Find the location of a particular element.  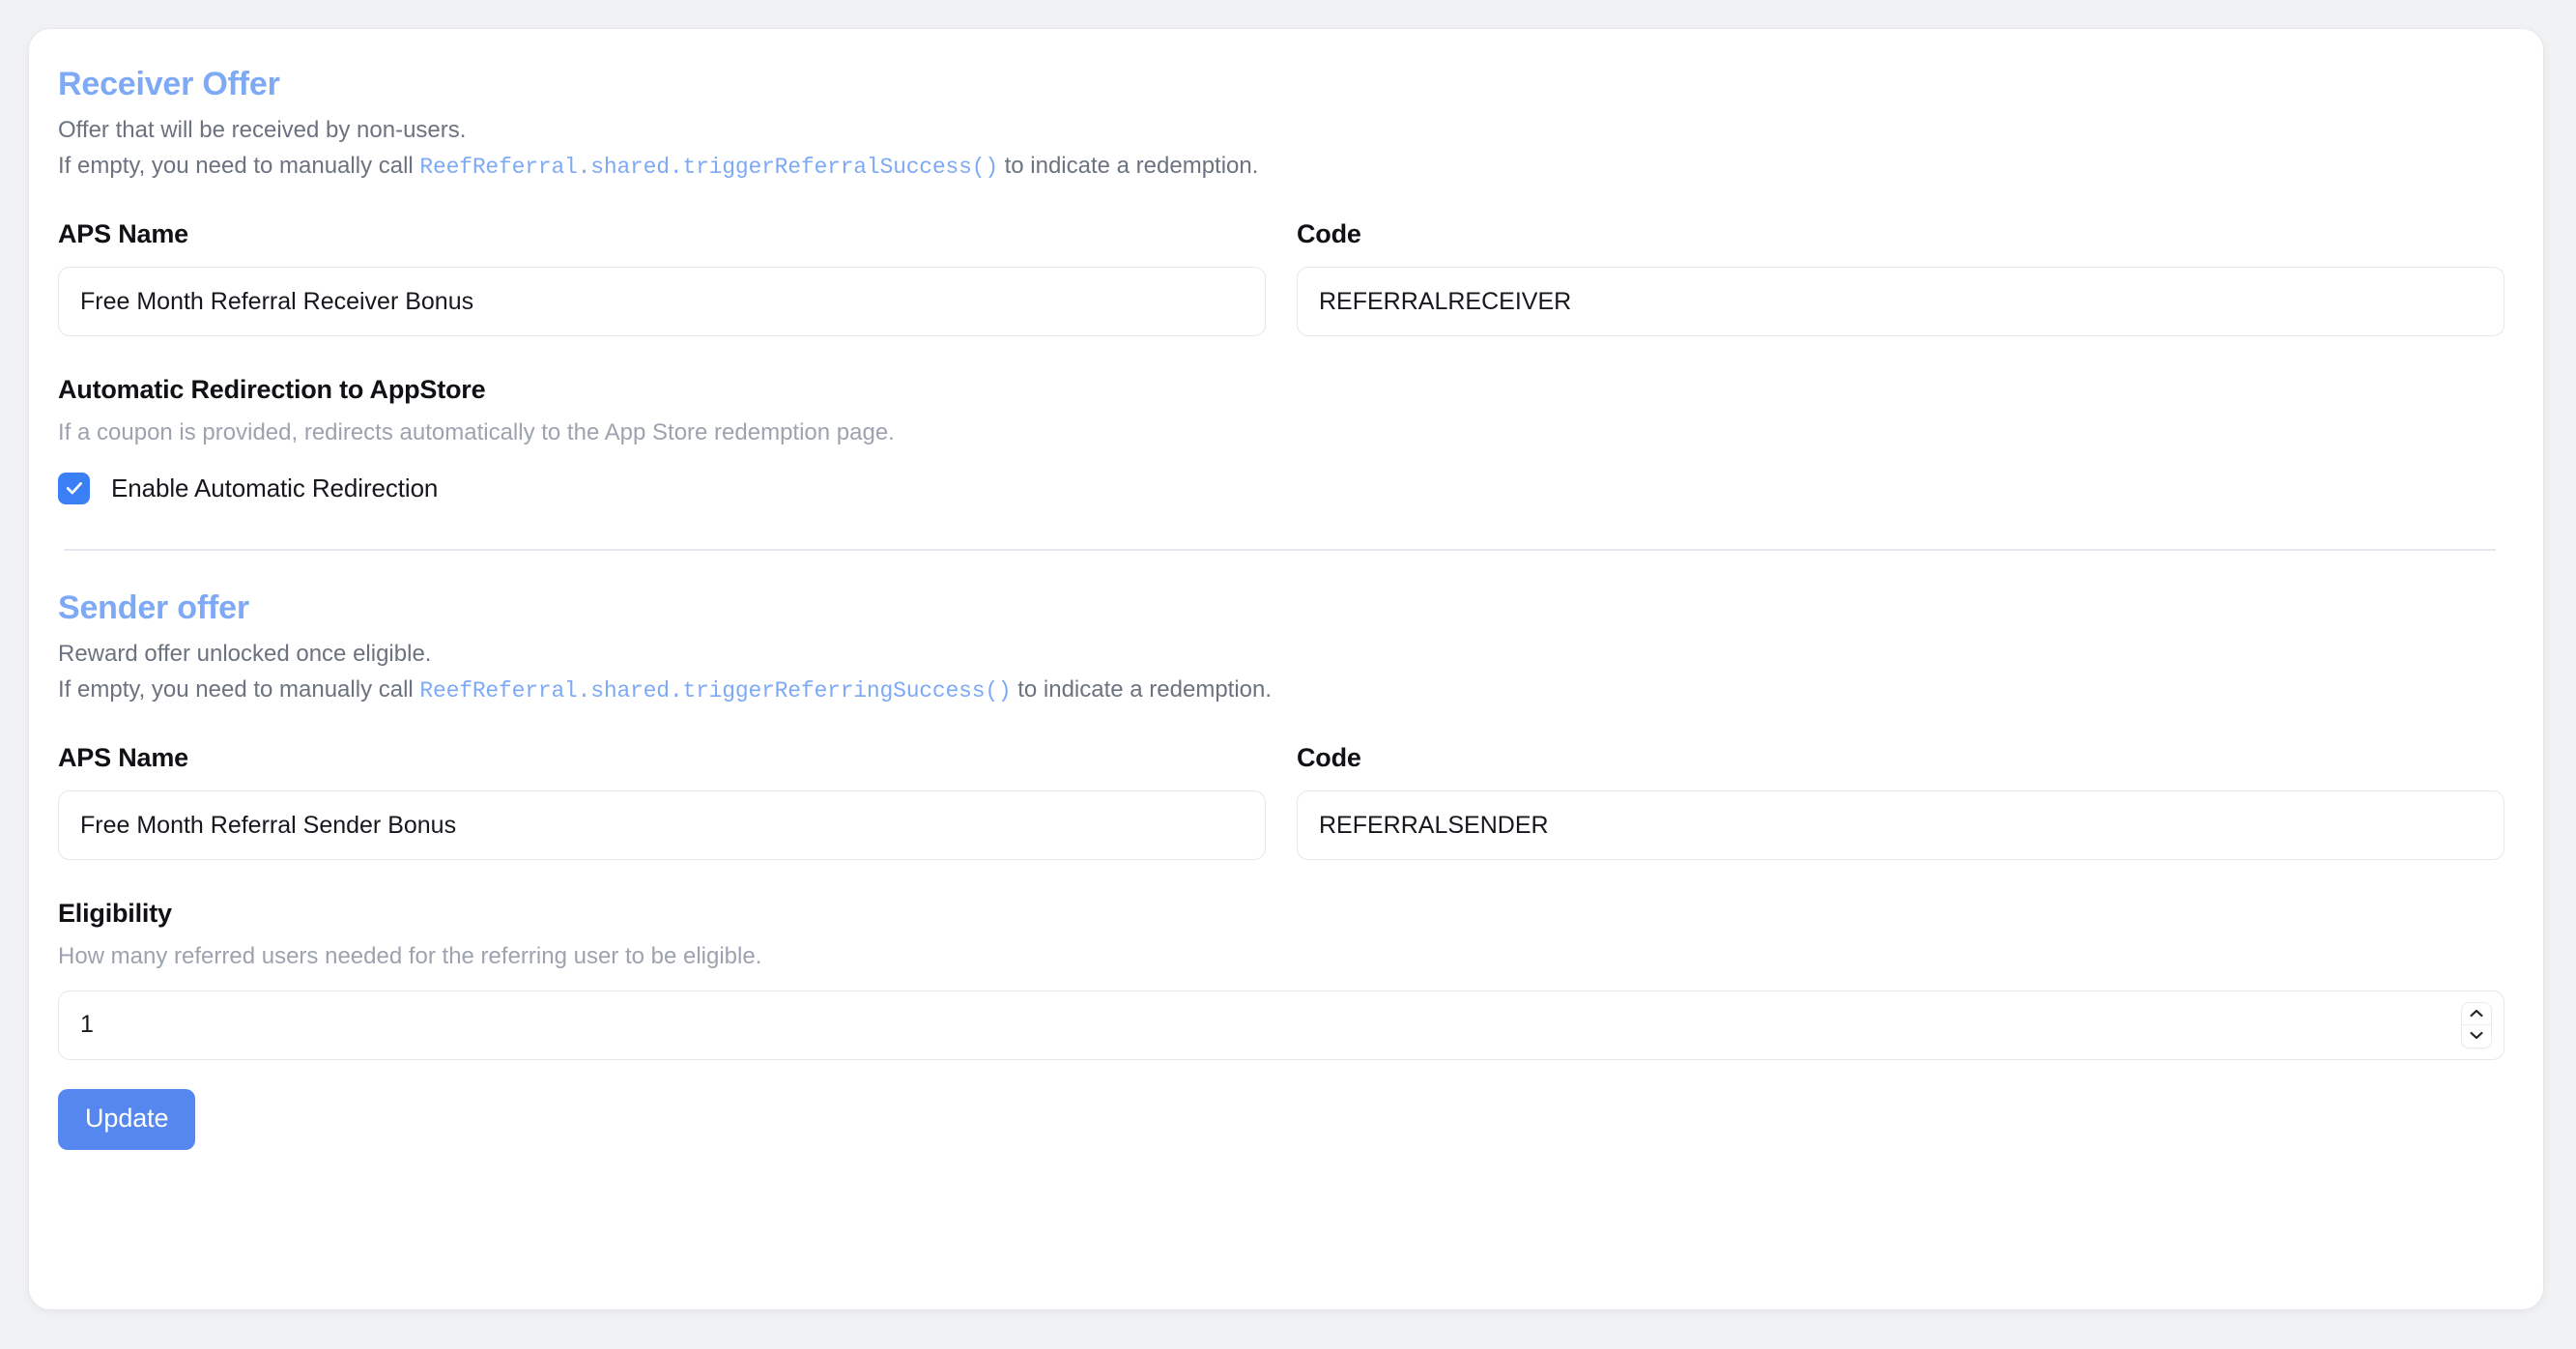

automatic-redirection-label: Automatic Redirection to AppStore is located at coordinates (272, 390).